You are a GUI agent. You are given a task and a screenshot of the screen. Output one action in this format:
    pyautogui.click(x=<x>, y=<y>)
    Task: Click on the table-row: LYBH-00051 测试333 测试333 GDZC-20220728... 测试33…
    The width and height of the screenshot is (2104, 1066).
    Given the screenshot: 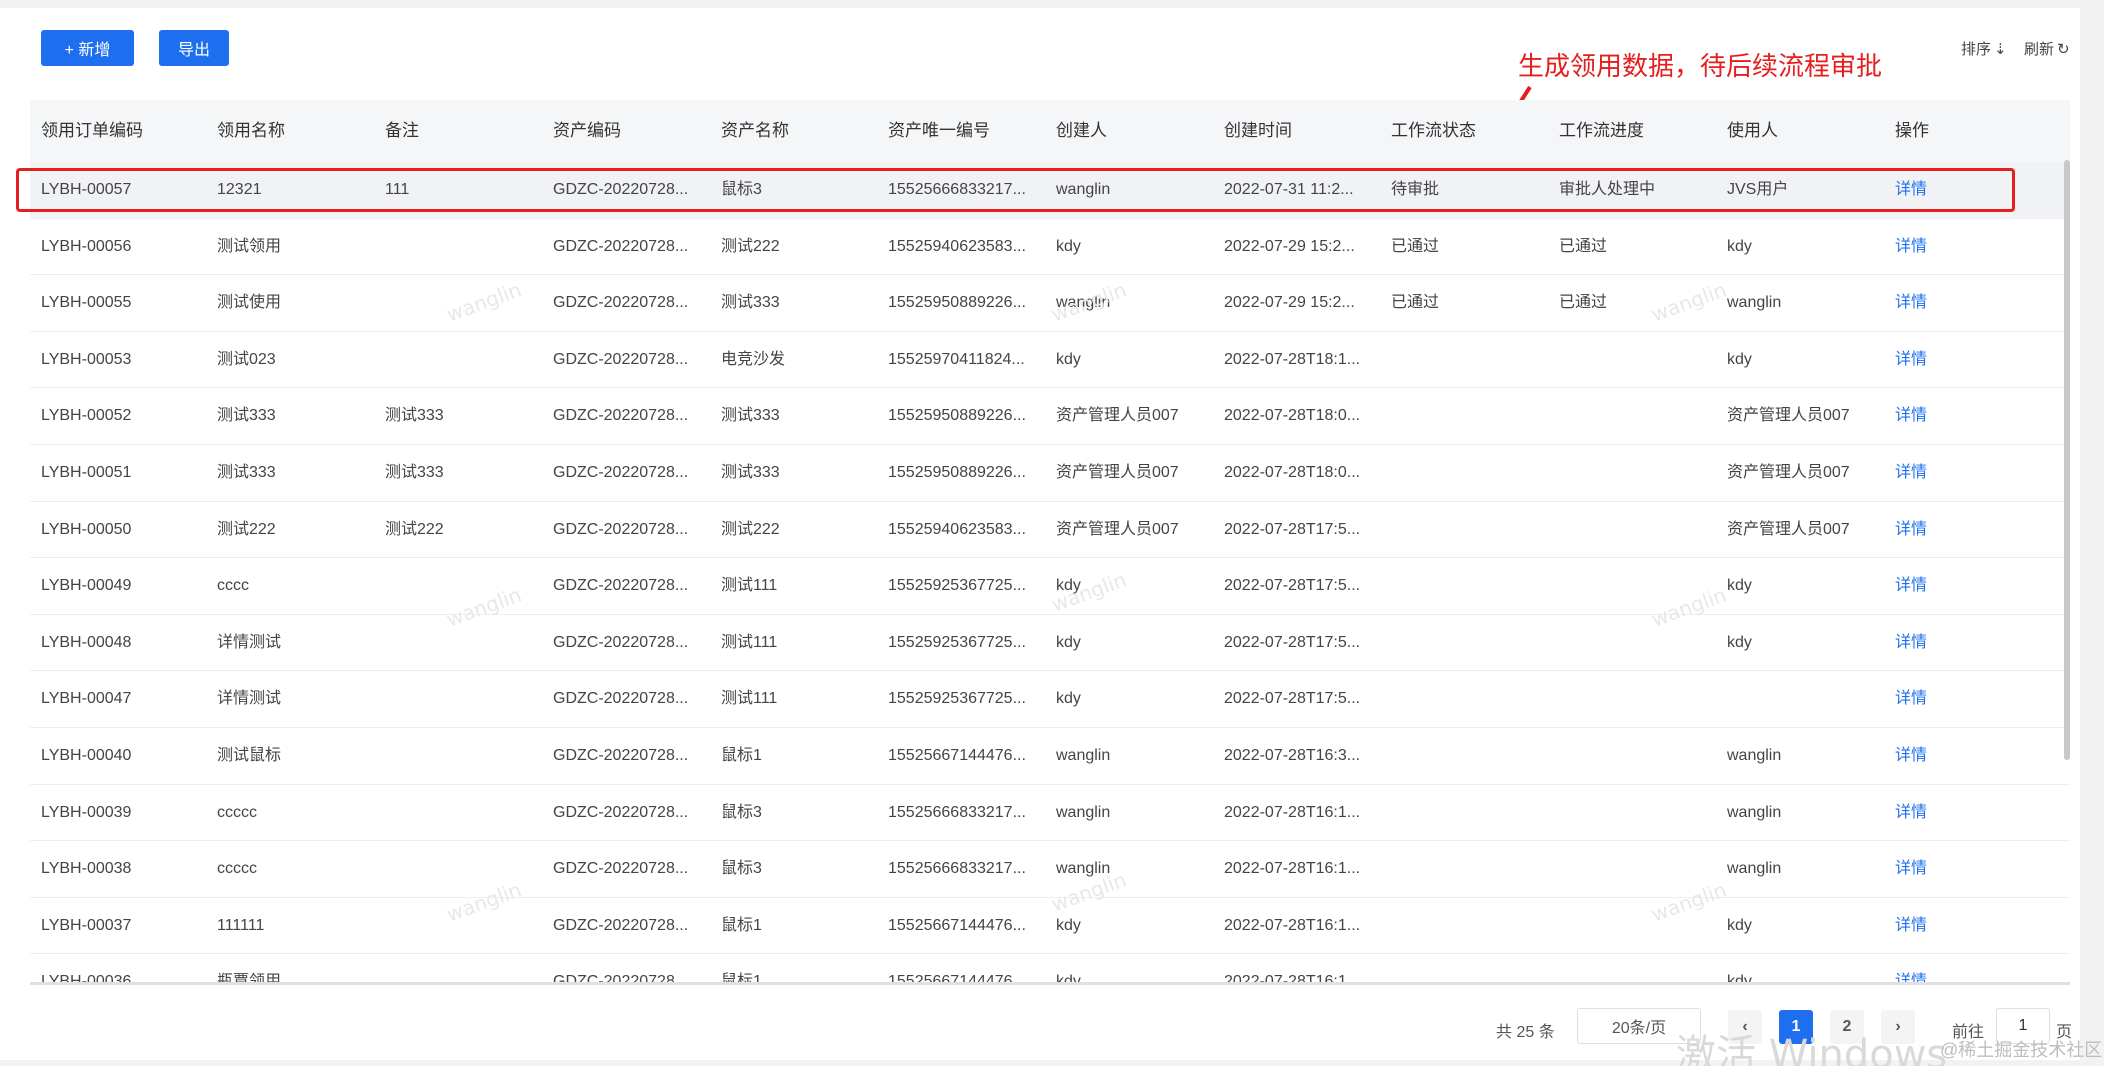 What is the action you would take?
    pyautogui.click(x=1050, y=473)
    